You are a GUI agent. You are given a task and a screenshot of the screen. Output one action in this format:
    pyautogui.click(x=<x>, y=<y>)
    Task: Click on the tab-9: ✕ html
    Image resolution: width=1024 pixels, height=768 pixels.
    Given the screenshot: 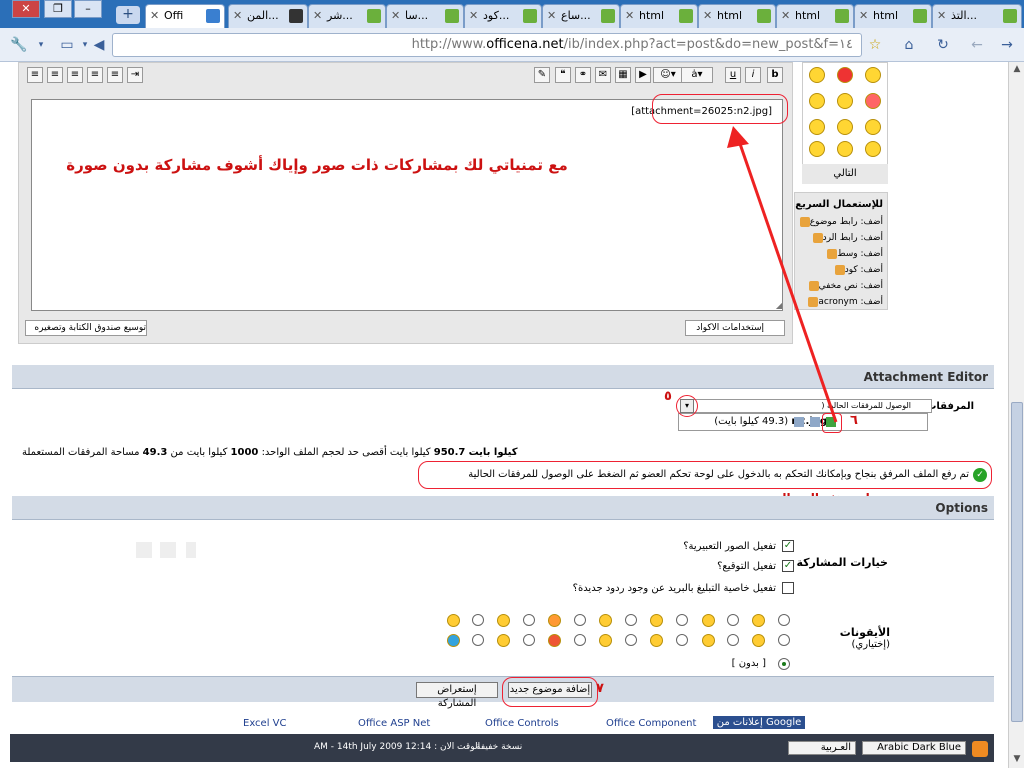 What is the action you would take?
    pyautogui.click(x=815, y=16)
    